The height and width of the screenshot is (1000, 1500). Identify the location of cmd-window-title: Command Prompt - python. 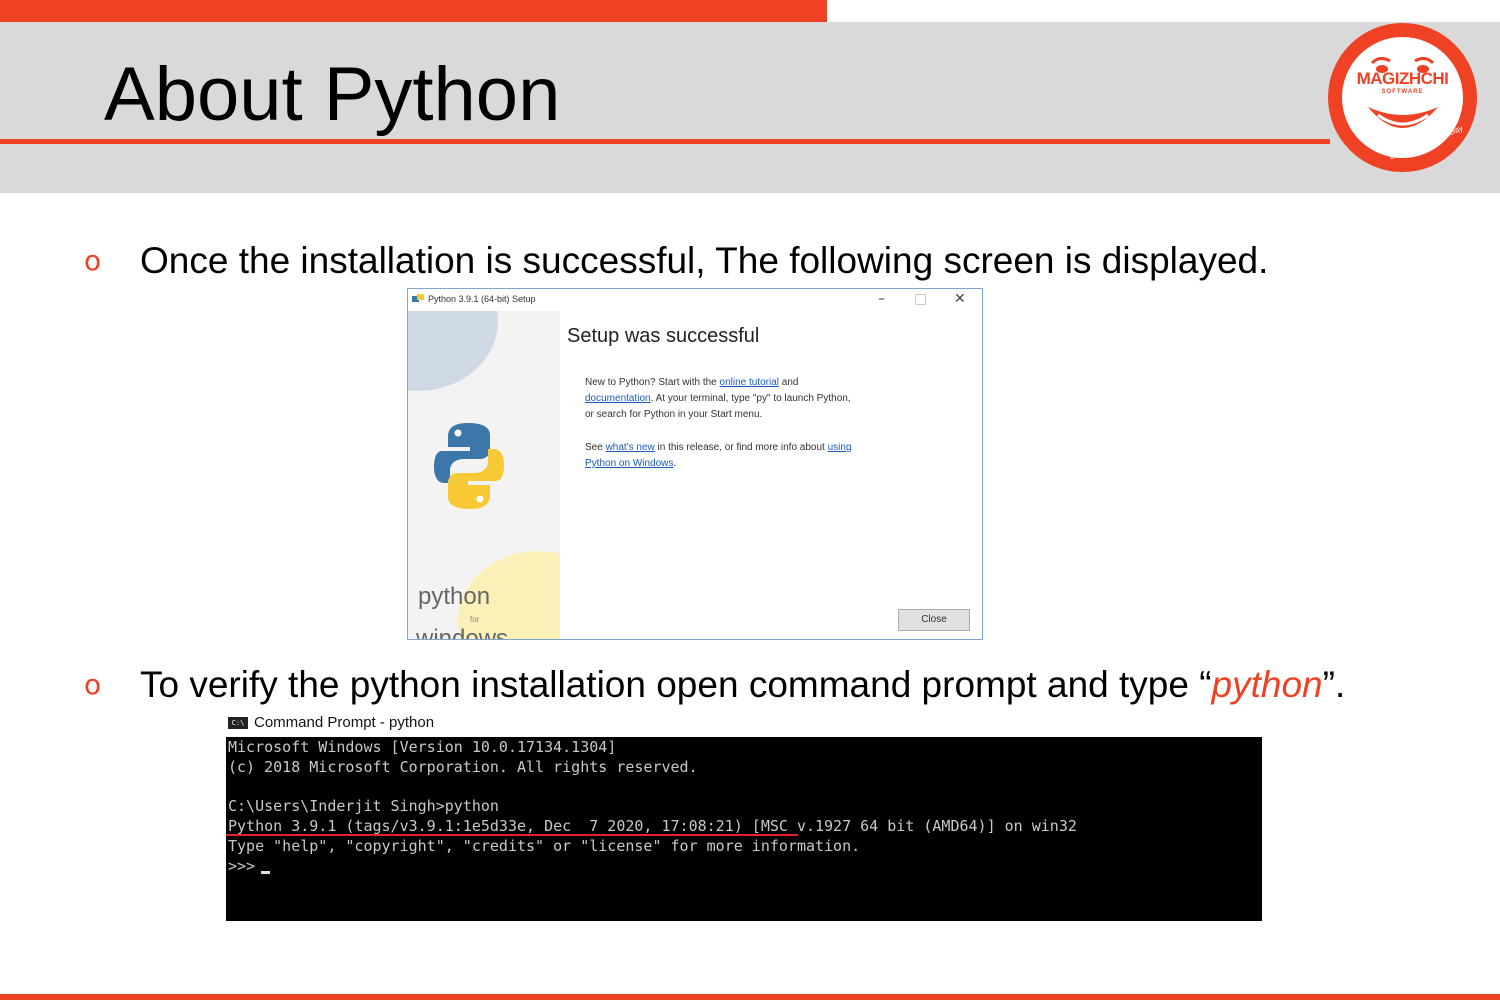
(344, 722).